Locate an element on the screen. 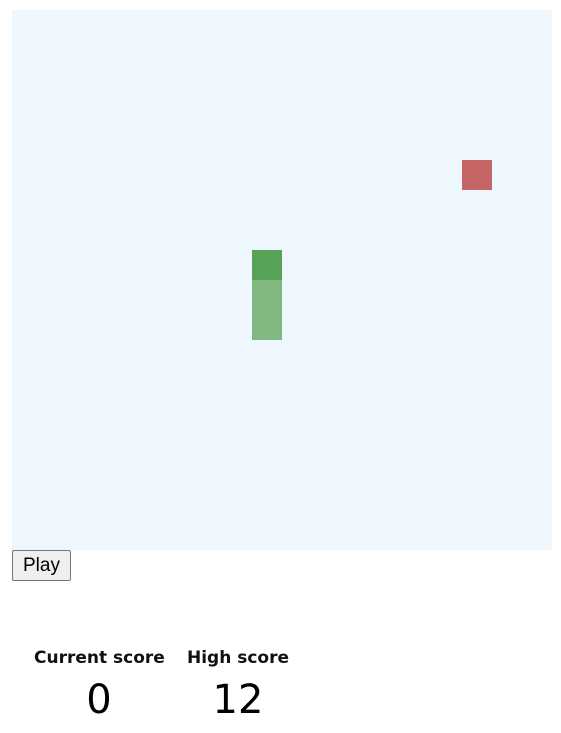 The height and width of the screenshot is (733, 561). current-score-value: 0 is located at coordinates (99, 700).